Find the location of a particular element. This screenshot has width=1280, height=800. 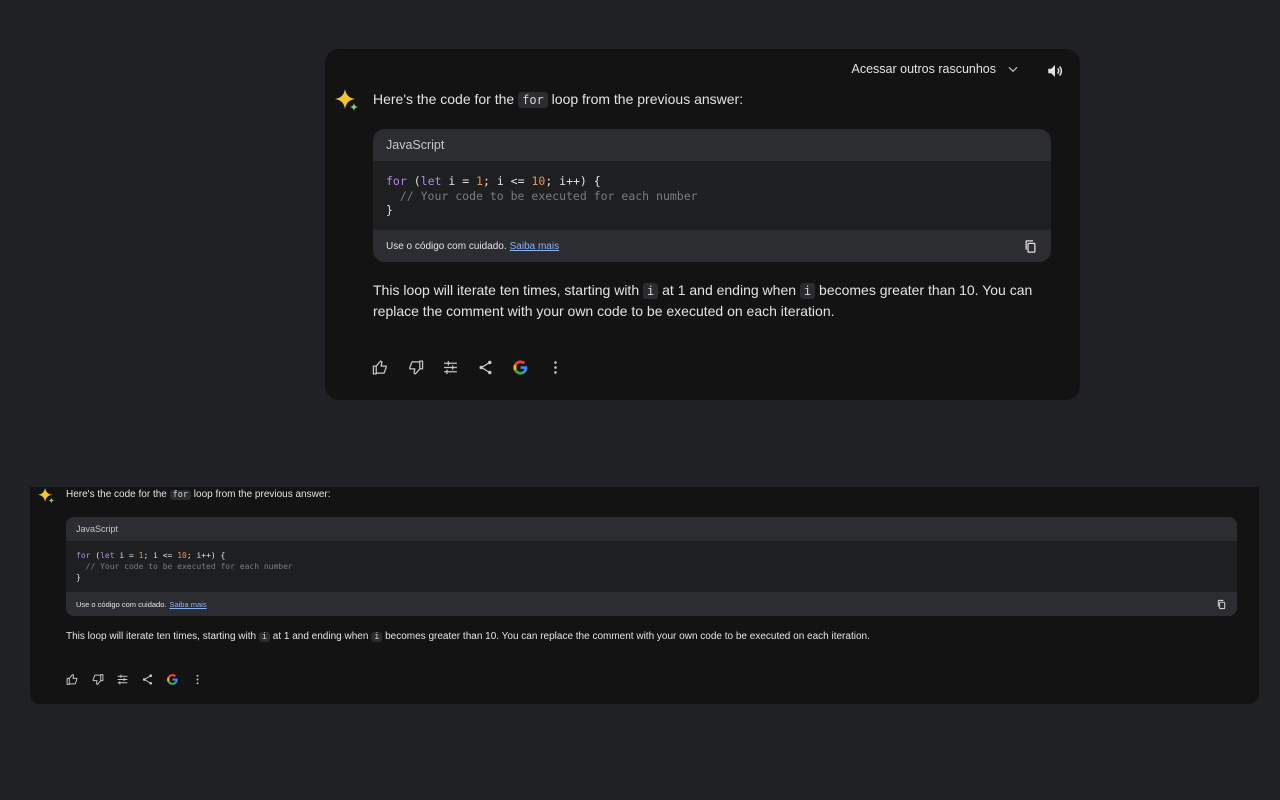

chevron-down-icon is located at coordinates (1013, 69).